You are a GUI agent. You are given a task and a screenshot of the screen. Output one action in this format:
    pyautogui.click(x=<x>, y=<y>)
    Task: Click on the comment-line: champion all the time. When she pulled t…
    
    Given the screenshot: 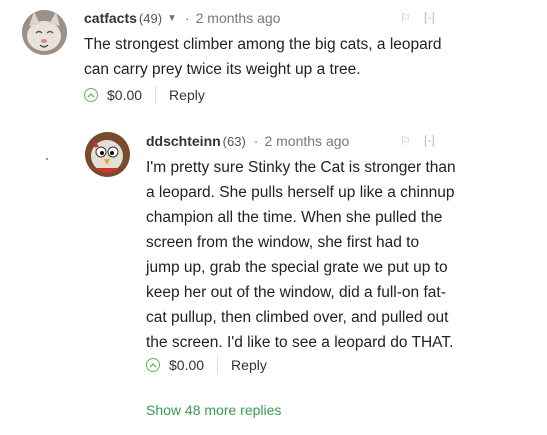 What is the action you would take?
    pyautogui.click(x=294, y=217)
    